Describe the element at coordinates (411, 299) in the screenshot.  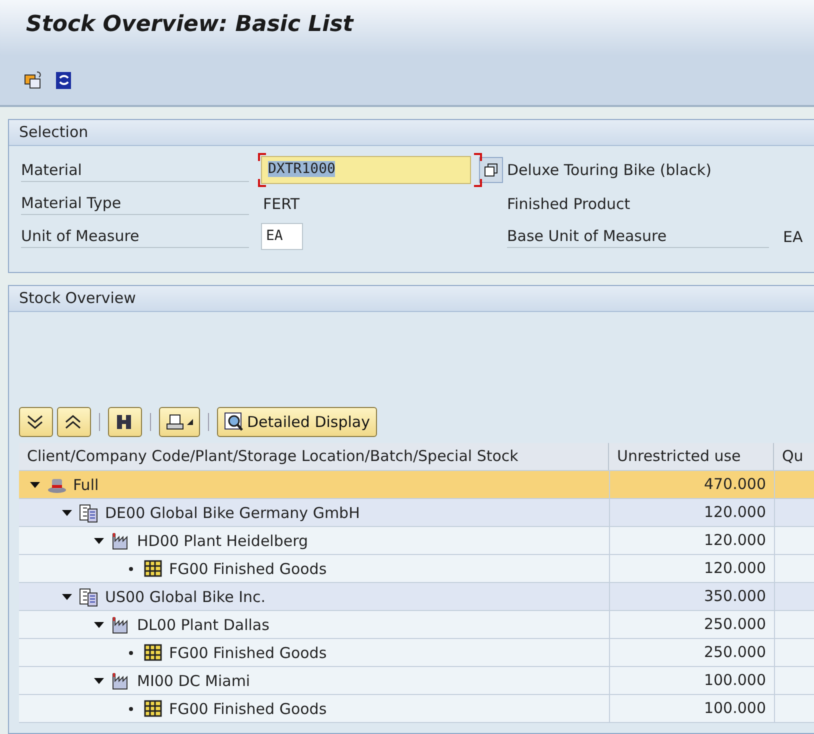
I see `panel-title: Stock Overview` at that location.